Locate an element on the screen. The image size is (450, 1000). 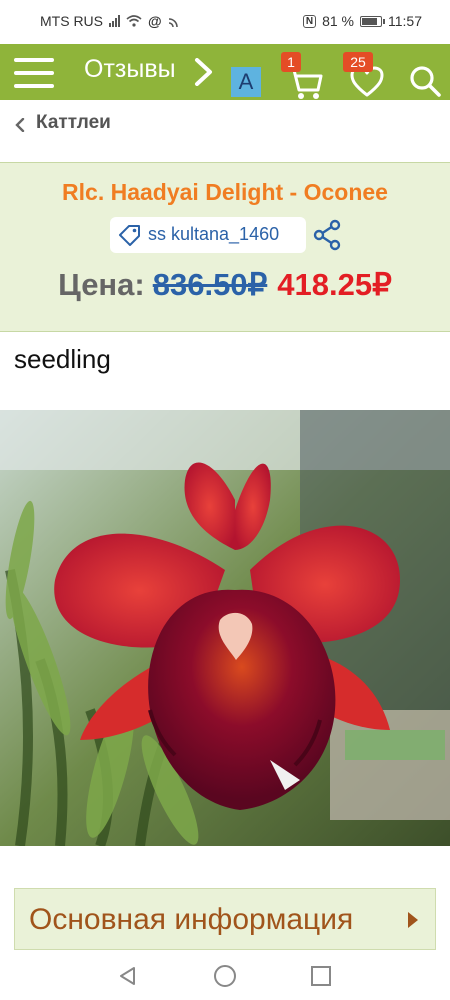
price-row: Цена: 836.50₽ 418.25₽ is located at coordinates (225, 285).